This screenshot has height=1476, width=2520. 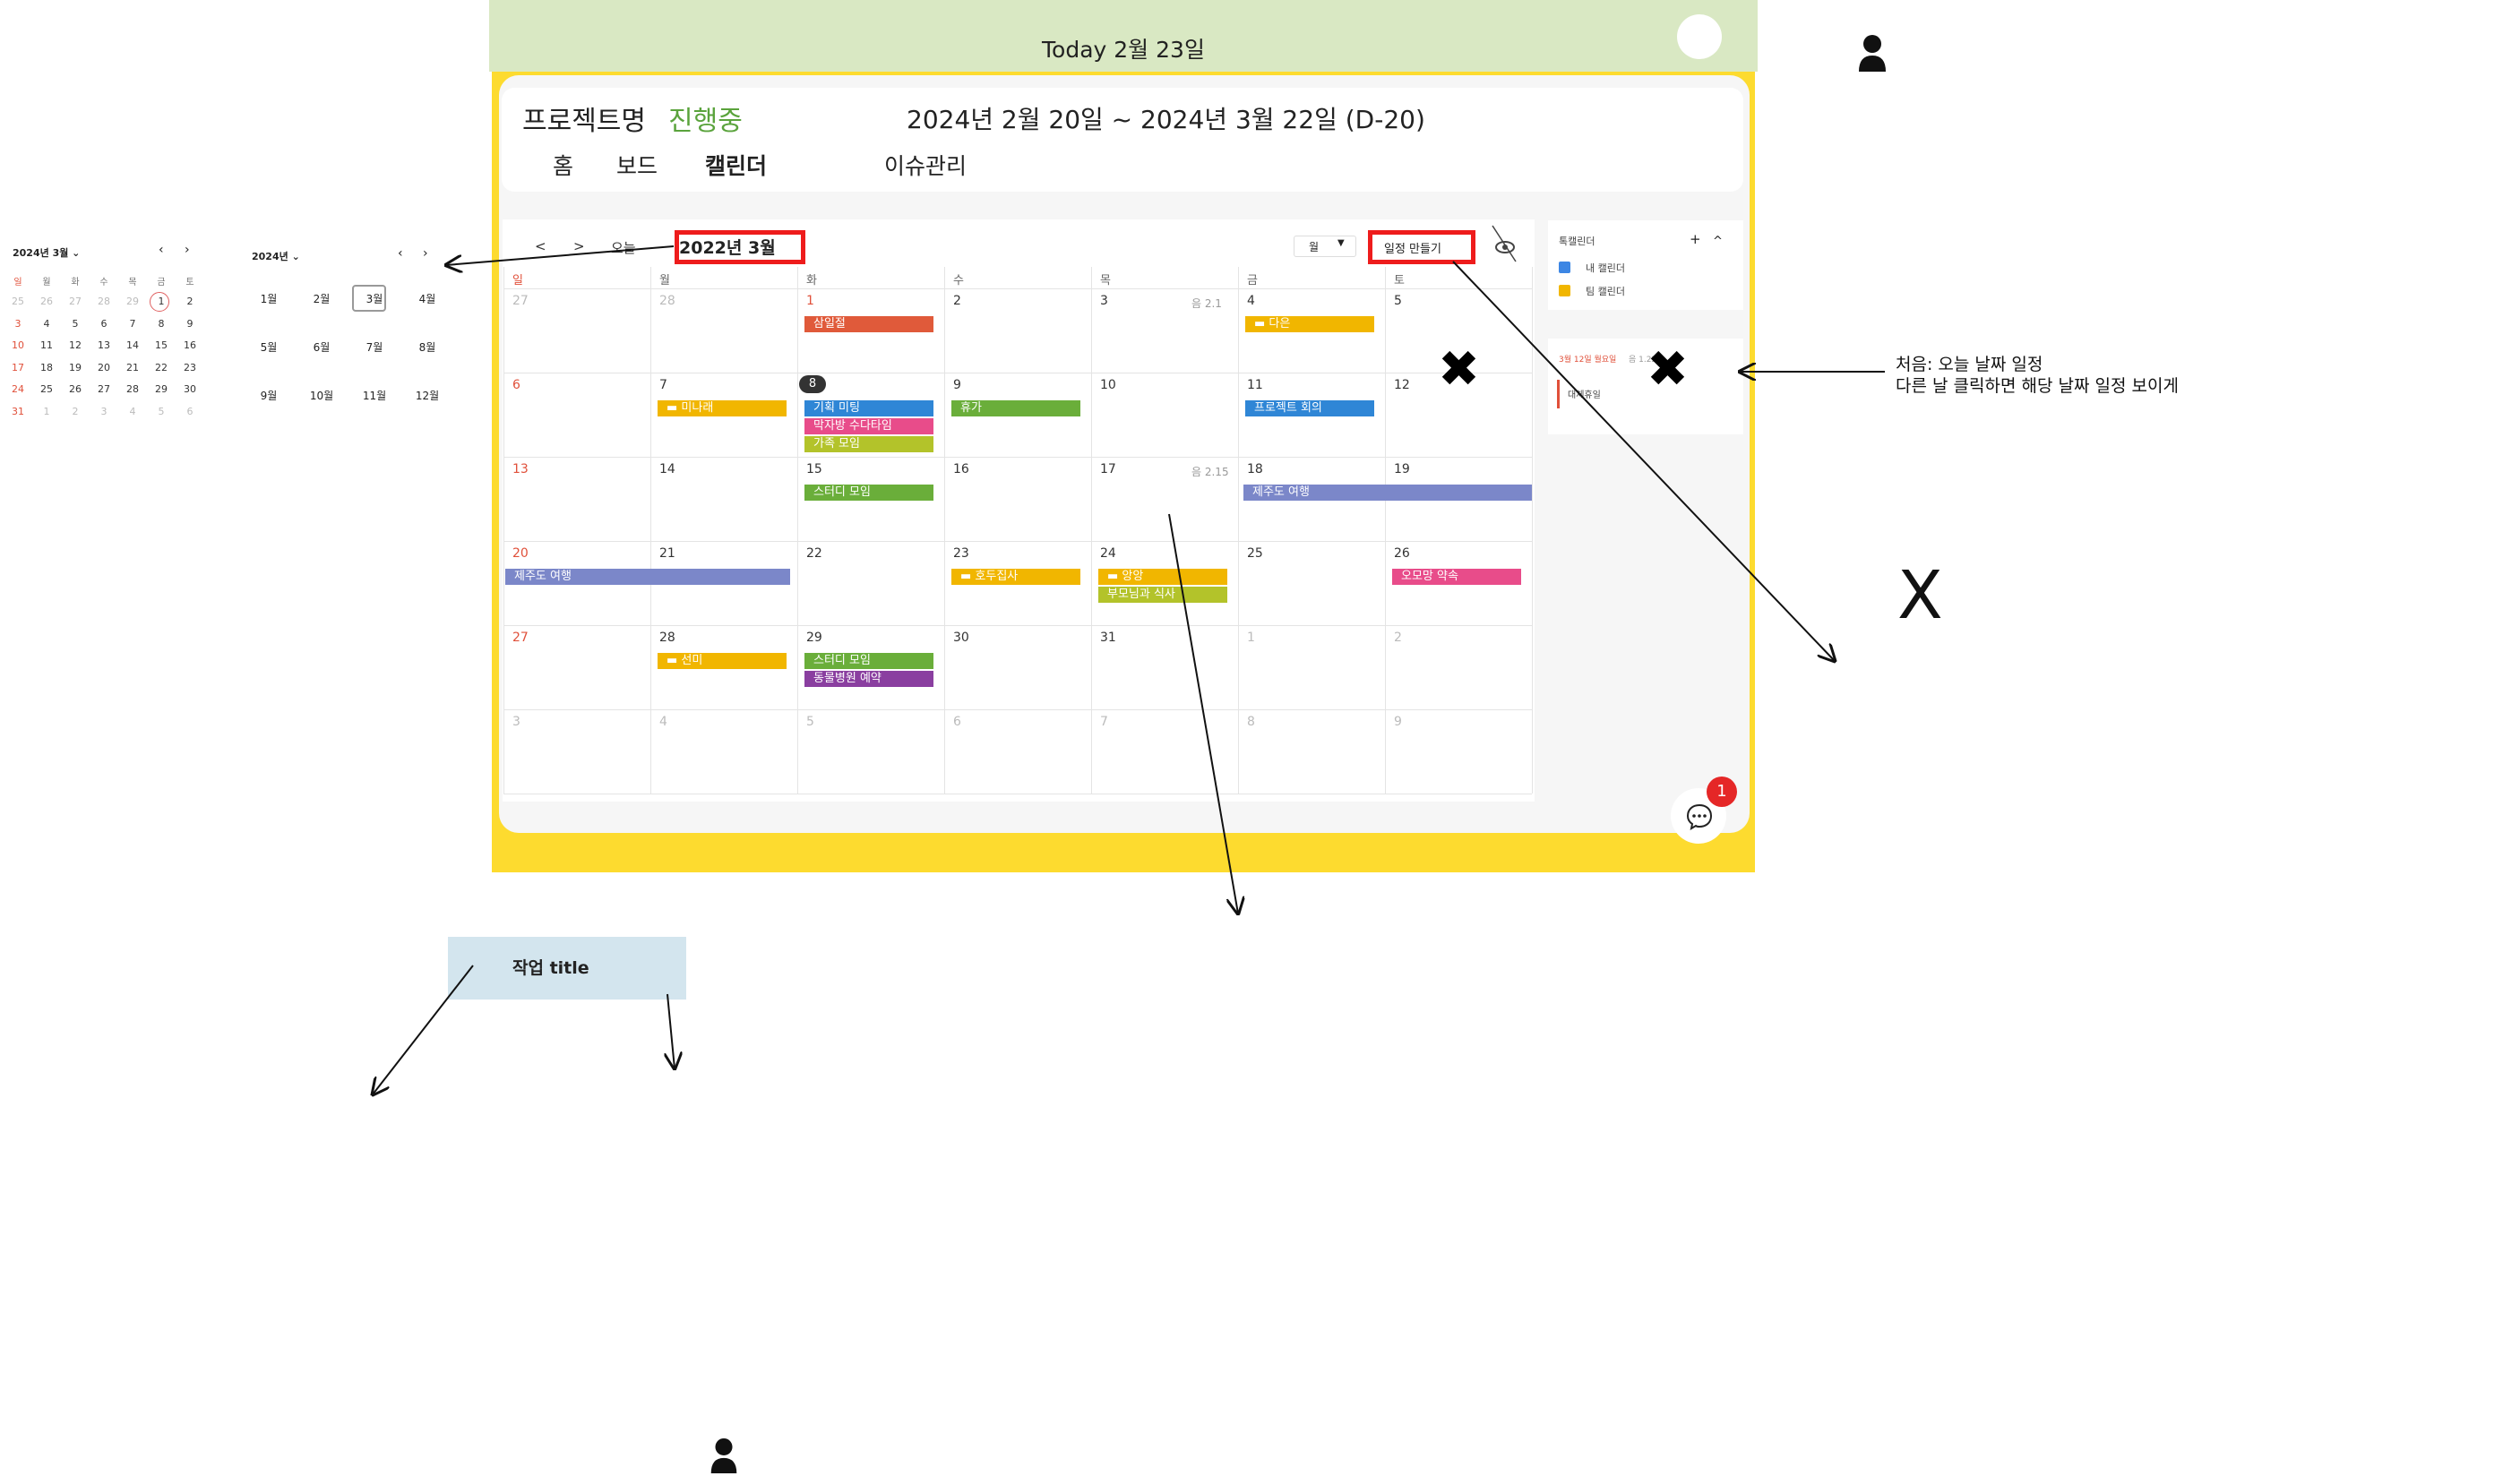 What do you see at coordinates (1699, 36) in the screenshot?
I see `profile-circle` at bounding box center [1699, 36].